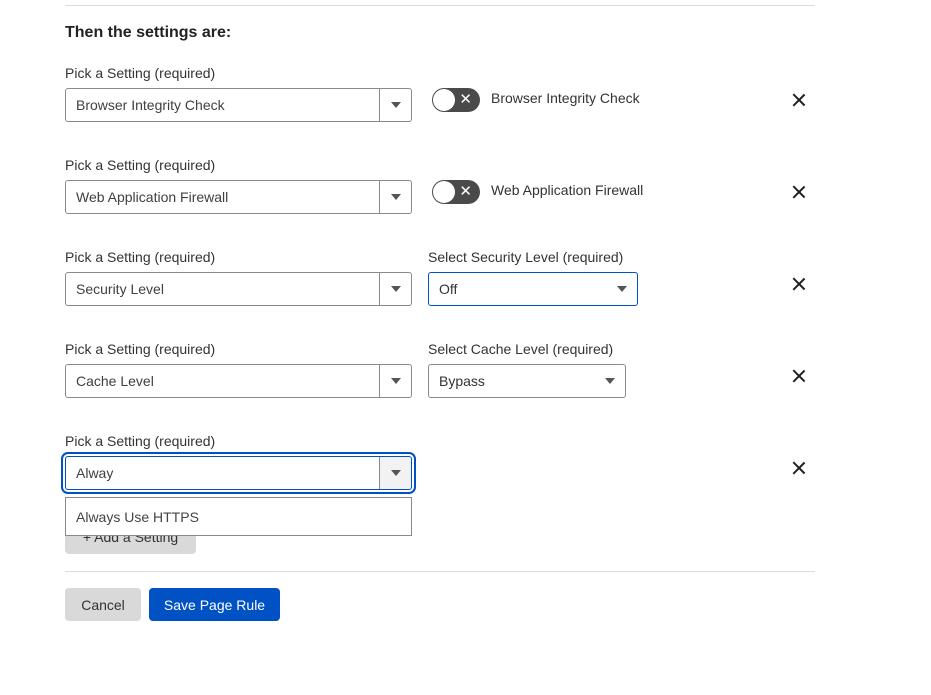  Describe the element at coordinates (238, 381) in the screenshot. I see `pick-setting-combobox: Cache Level` at that location.